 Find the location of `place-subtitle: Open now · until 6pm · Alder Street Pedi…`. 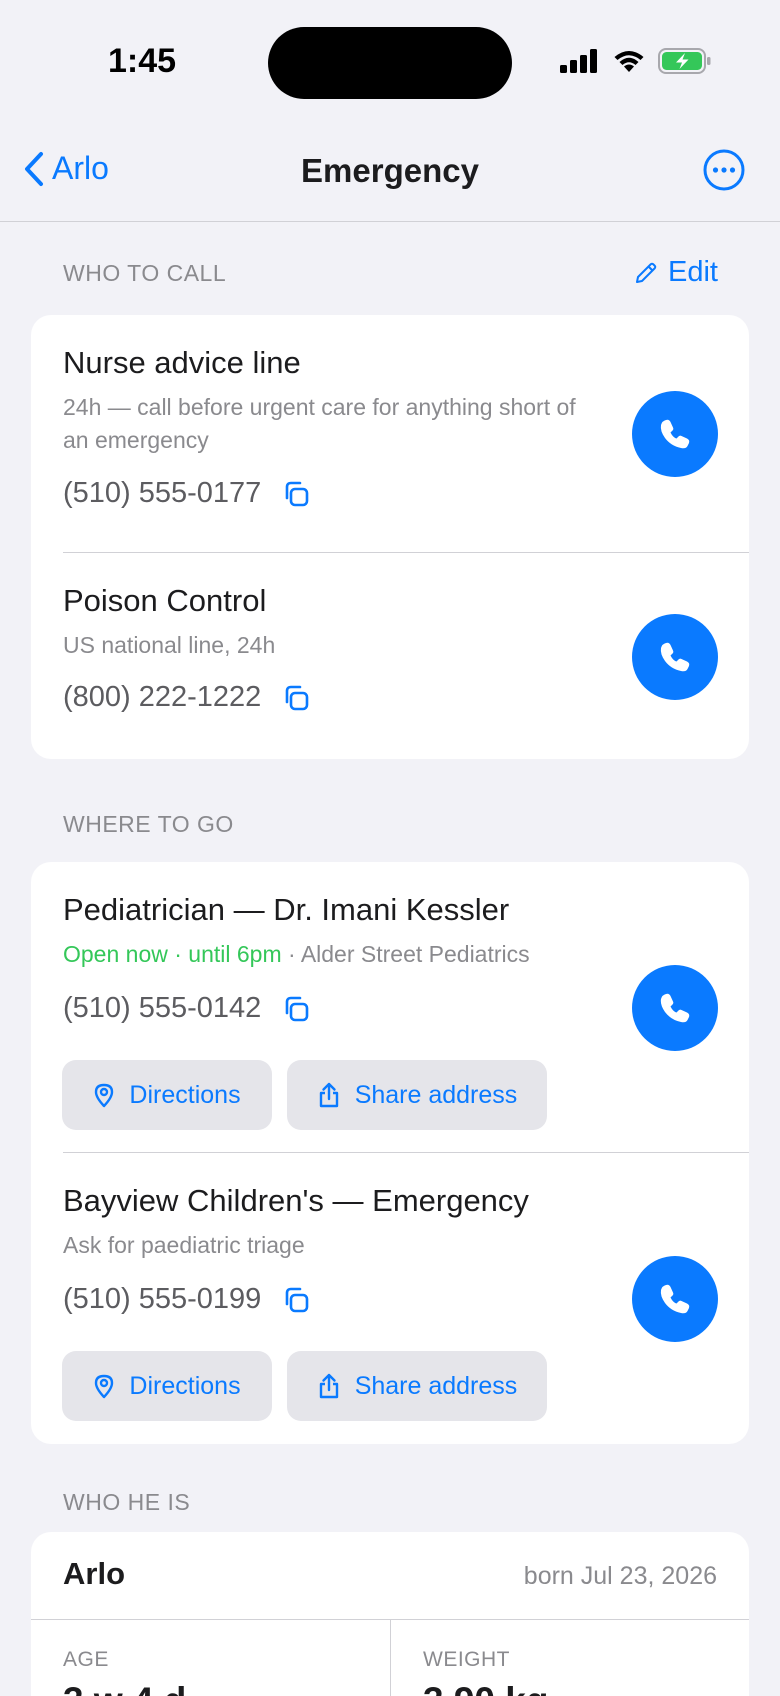

place-subtitle: Open now · until 6pm · Alder Street Pedi… is located at coordinates (383, 954).